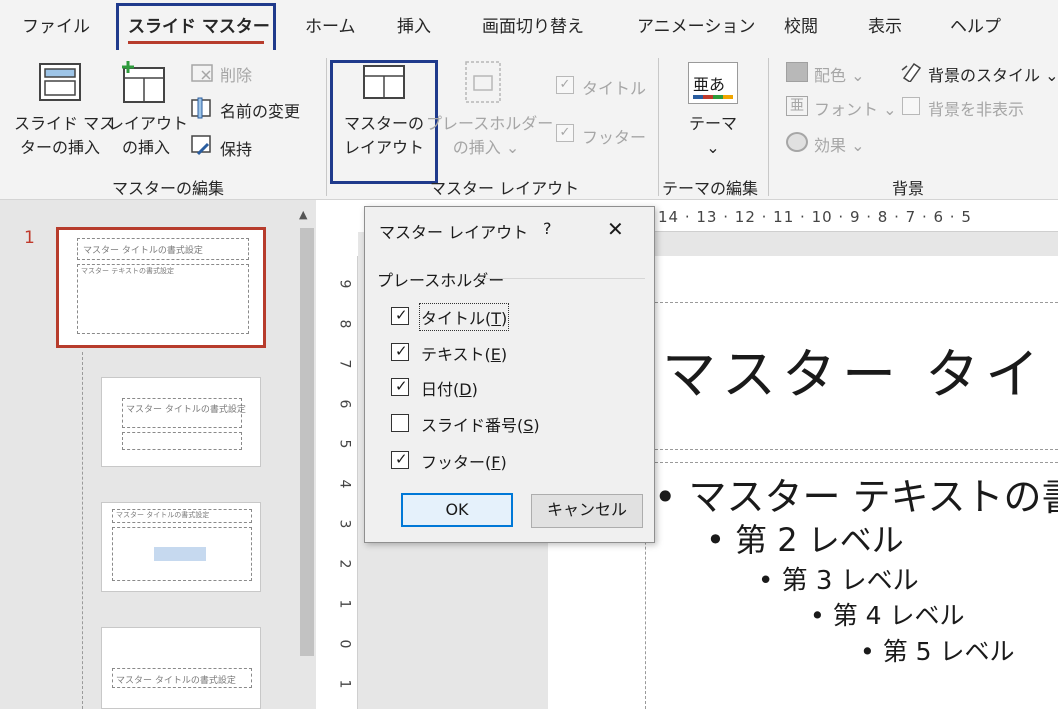 The height and width of the screenshot is (709, 1058). What do you see at coordinates (400, 351) in the screenshot?
I see `checkbox-text: ✓` at bounding box center [400, 351].